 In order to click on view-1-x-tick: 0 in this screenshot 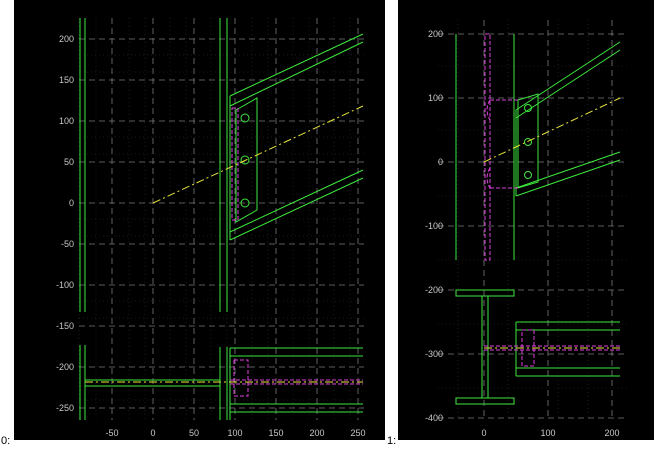, I will do `click(483, 433)`.